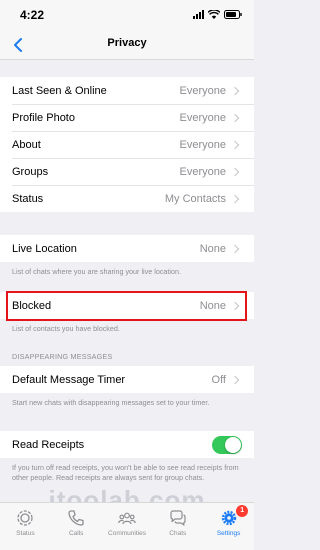 The width and height of the screenshot is (320, 550). I want to click on live-location-row: Live Location None, so click(127, 248).